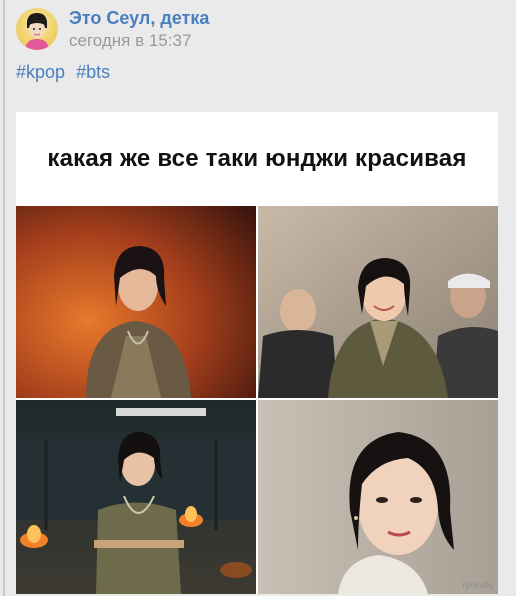 The image size is (516, 596). Describe the element at coordinates (139, 18) in the screenshot. I see `author-name: Это Сеул, детка` at that location.